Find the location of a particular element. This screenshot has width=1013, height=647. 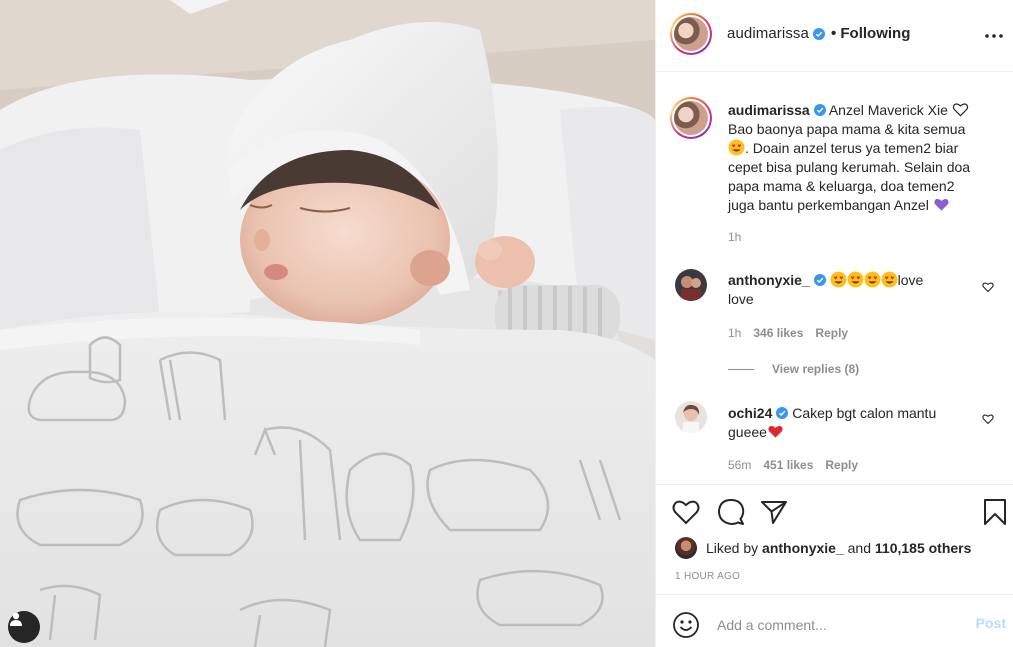

commenter-username: ochi24 is located at coordinates (750, 413).